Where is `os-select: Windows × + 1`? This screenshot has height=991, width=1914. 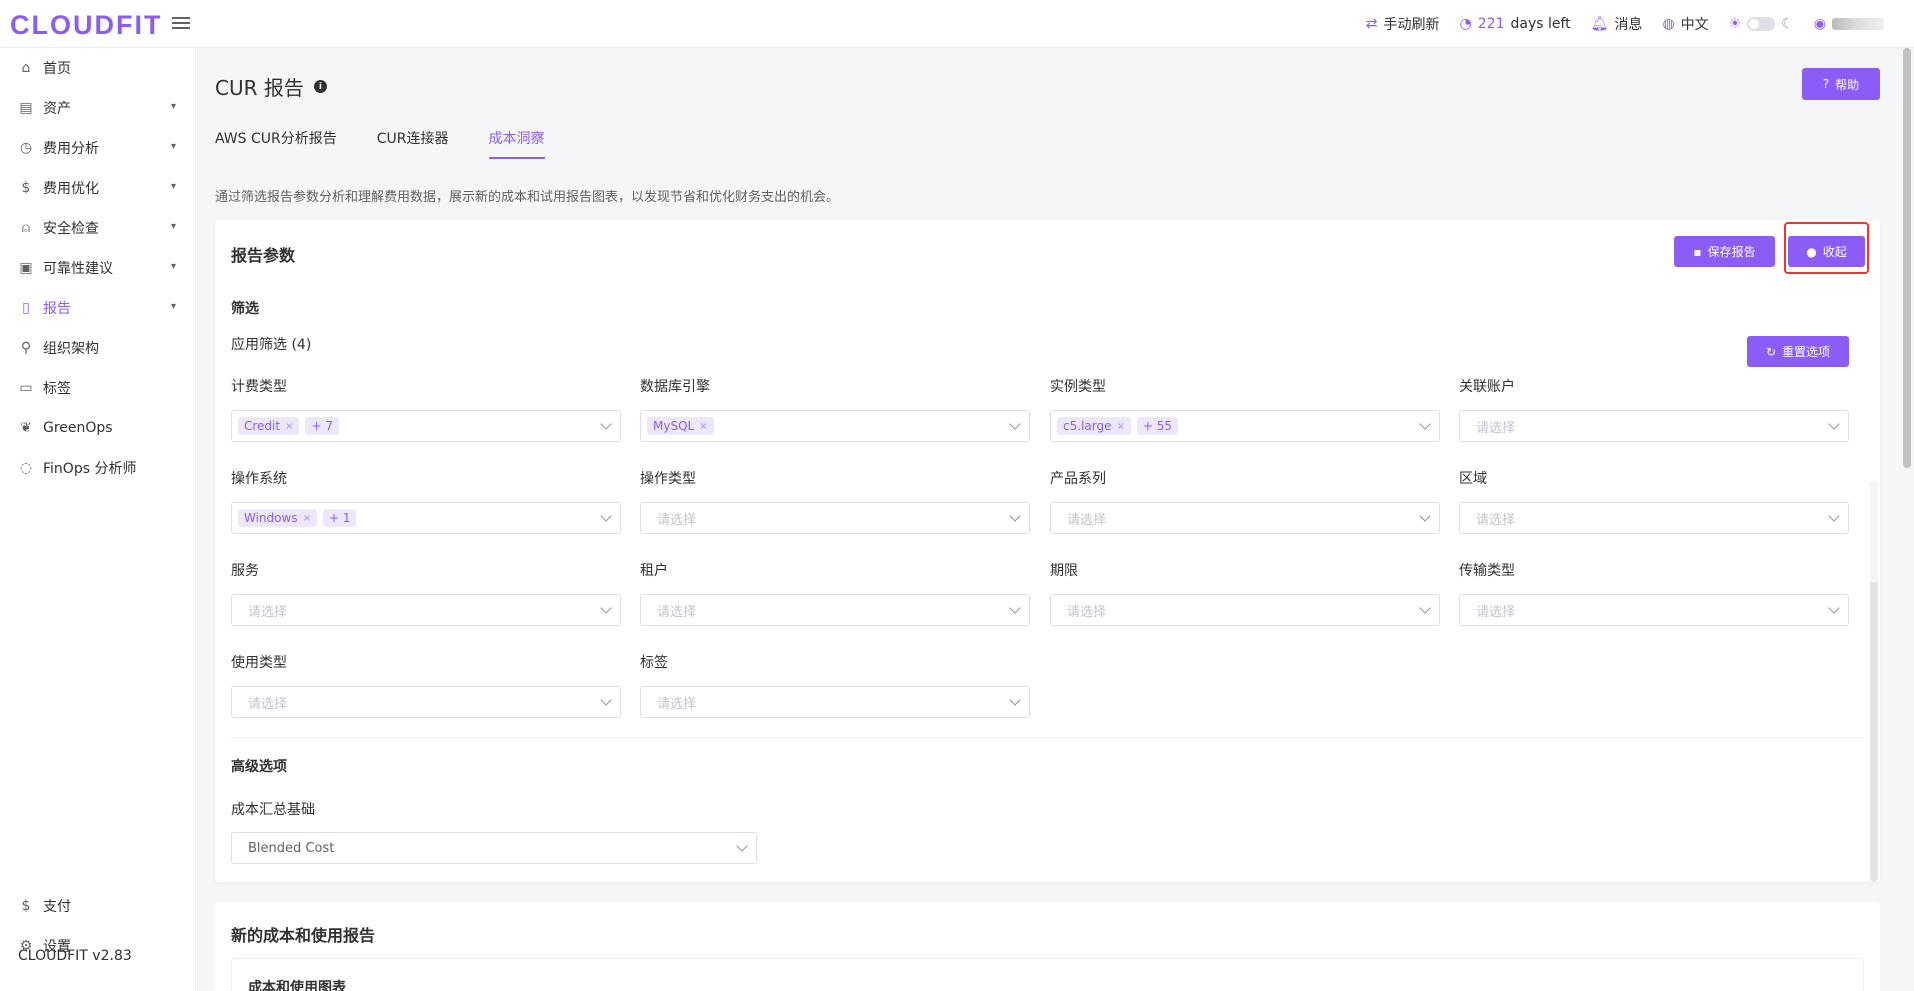 os-select: Windows × + 1 is located at coordinates (426, 518).